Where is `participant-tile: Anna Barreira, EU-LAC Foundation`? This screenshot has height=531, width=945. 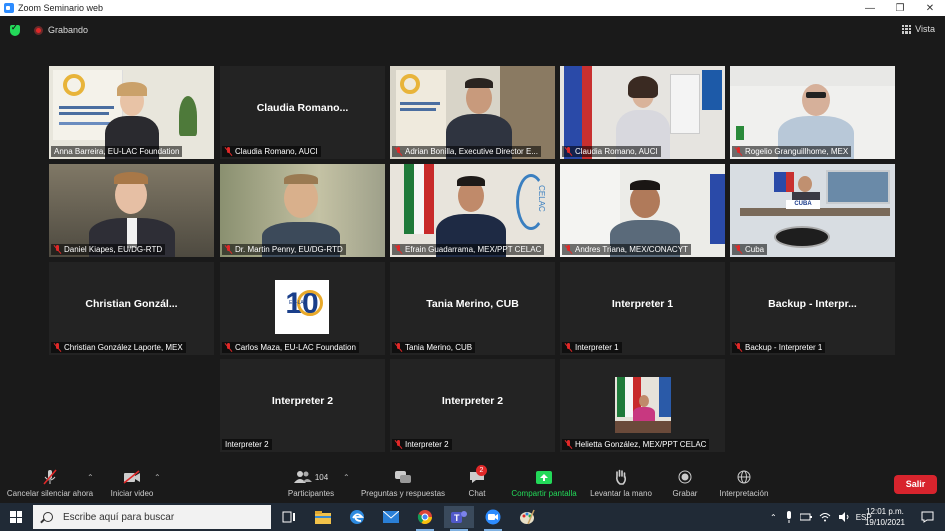
participant-tile: Anna Barreira, EU-LAC Foundation is located at coordinates (131, 112).